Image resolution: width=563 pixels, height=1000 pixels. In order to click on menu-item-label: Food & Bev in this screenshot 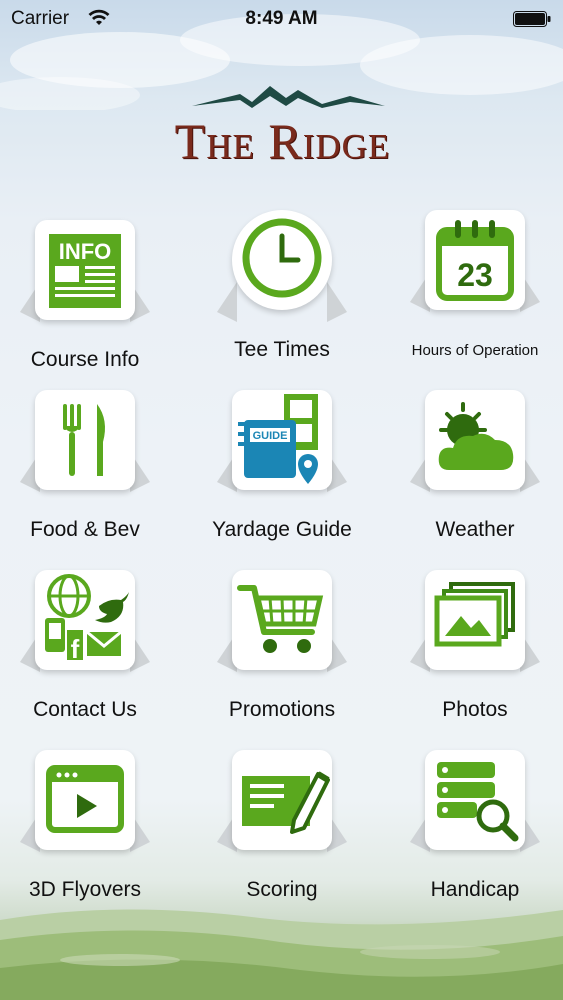, I will do `click(85, 529)`.